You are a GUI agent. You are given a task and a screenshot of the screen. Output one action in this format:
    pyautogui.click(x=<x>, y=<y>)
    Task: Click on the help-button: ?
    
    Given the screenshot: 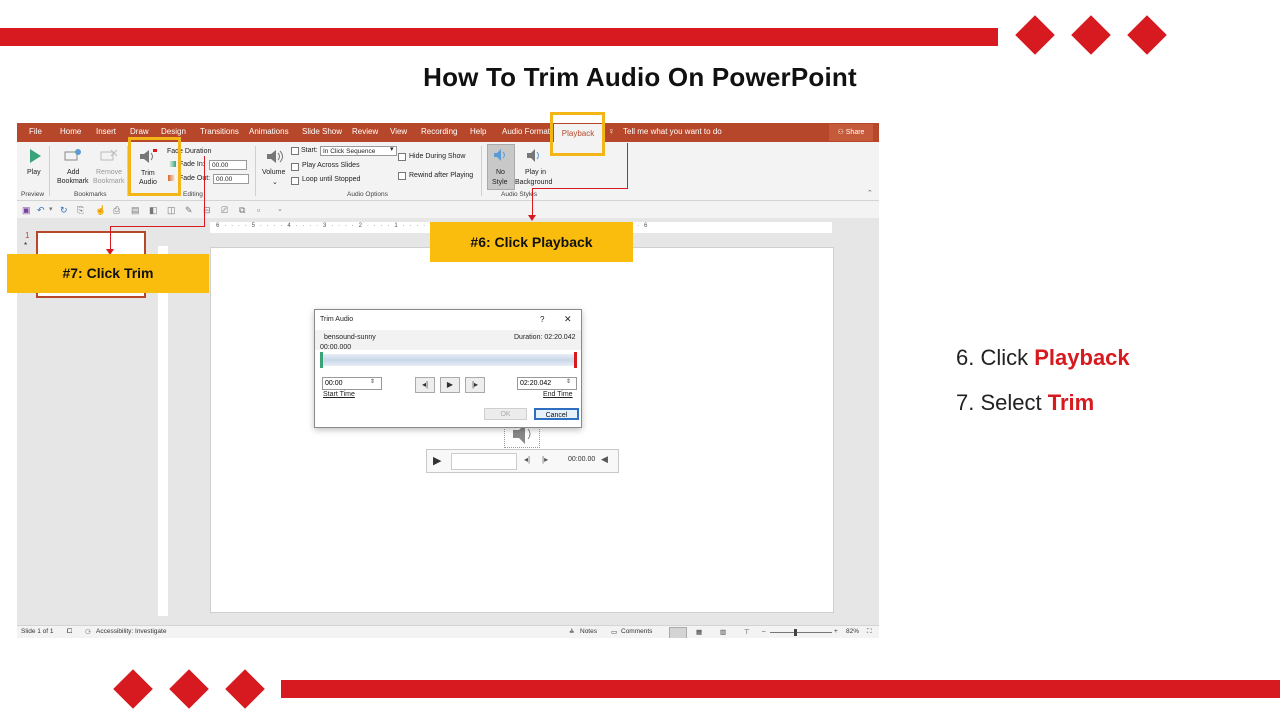 What is the action you would take?
    pyautogui.click(x=542, y=319)
    